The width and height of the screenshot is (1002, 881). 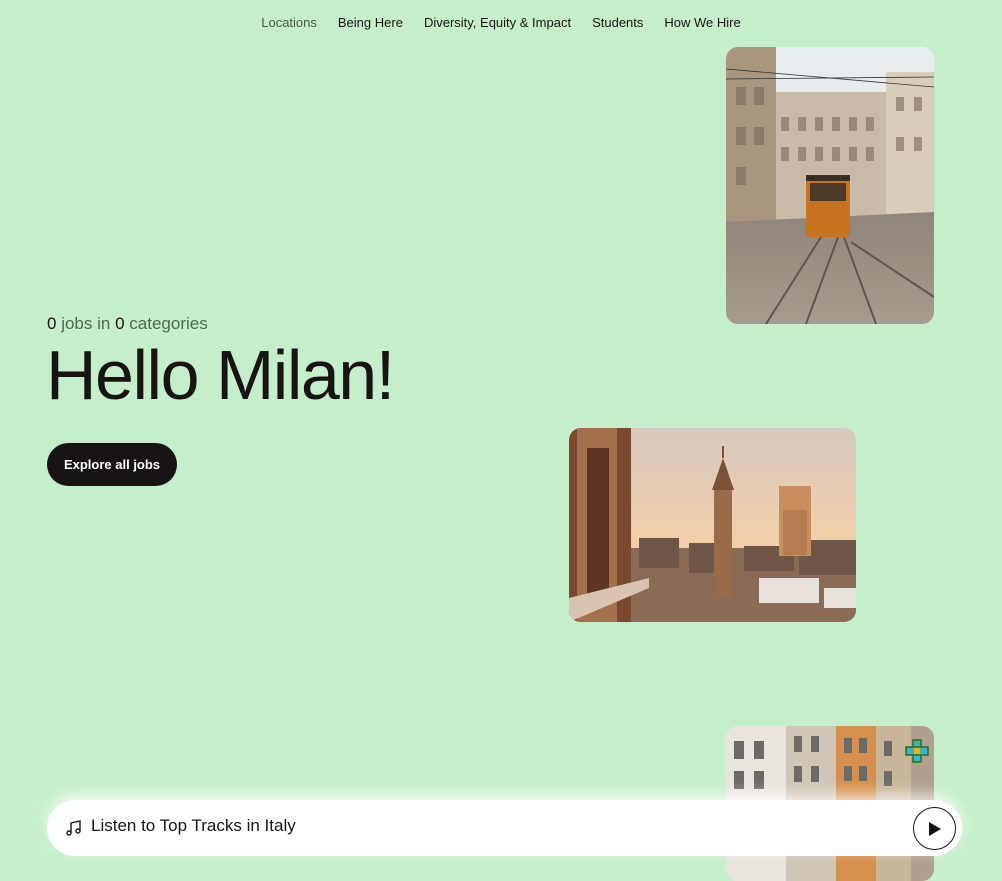 What do you see at coordinates (168, 323) in the screenshot?
I see `categories-text: categories` at bounding box center [168, 323].